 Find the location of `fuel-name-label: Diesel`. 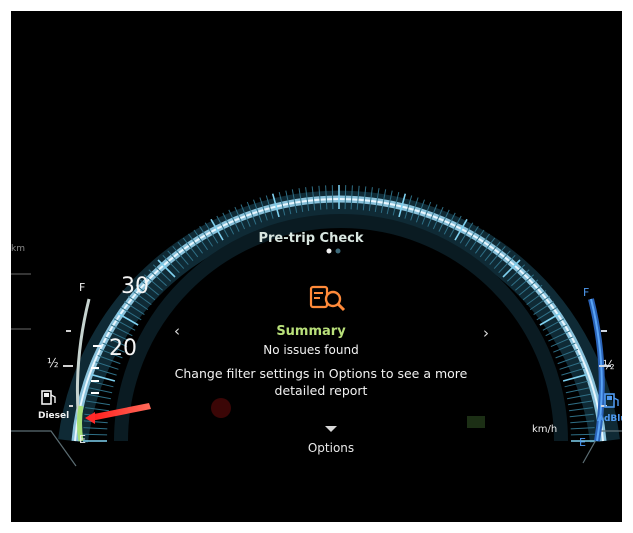

fuel-name-label: Diesel is located at coordinates (54, 416).